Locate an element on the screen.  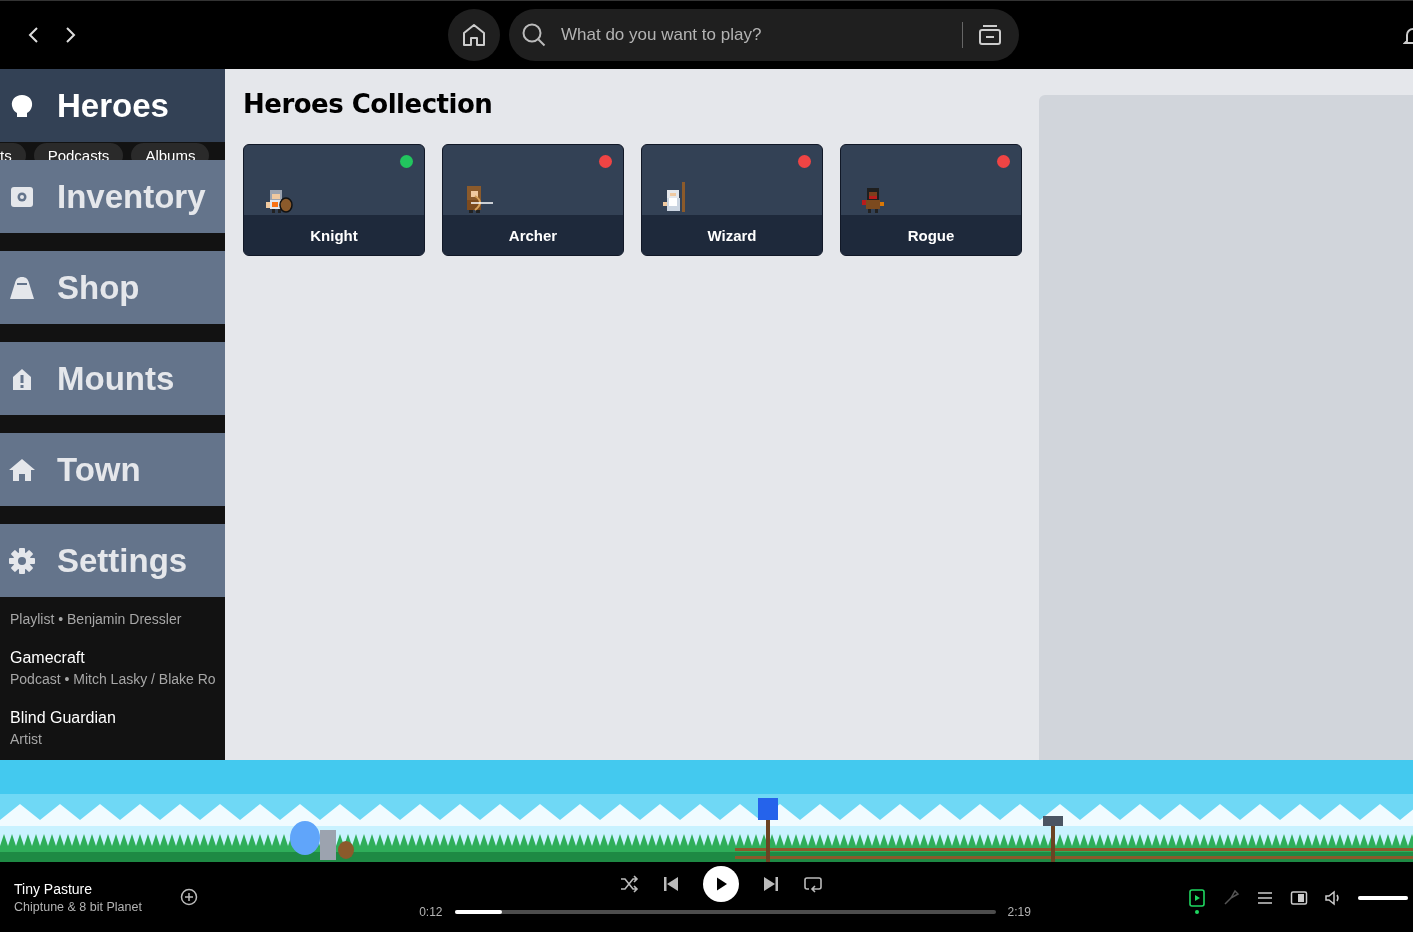
track-title: Tiny Pasture is located at coordinates (85, 888).